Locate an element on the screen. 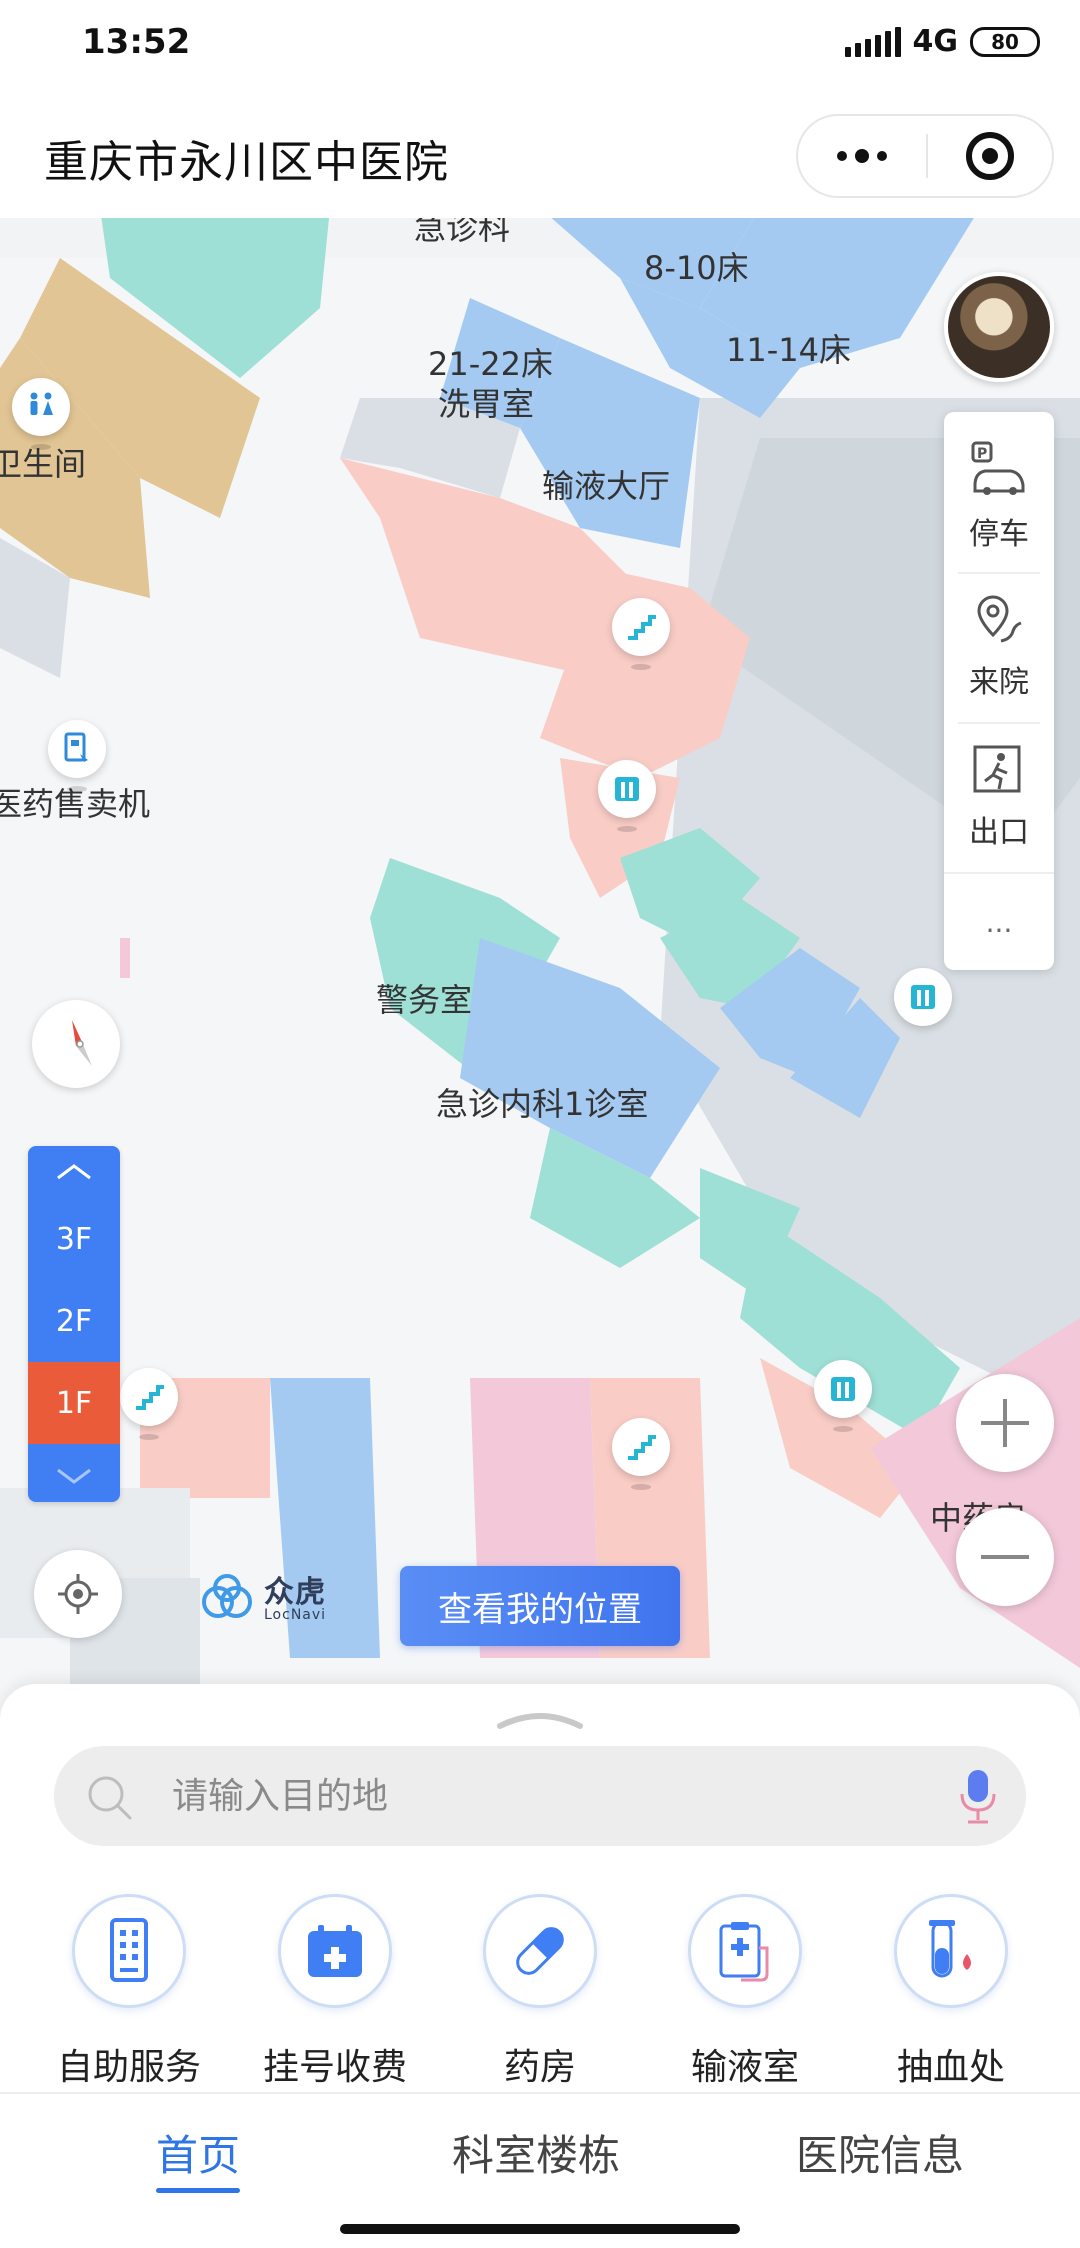 The width and height of the screenshot is (1080, 2248). locate-me-button is located at coordinates (78, 1594).